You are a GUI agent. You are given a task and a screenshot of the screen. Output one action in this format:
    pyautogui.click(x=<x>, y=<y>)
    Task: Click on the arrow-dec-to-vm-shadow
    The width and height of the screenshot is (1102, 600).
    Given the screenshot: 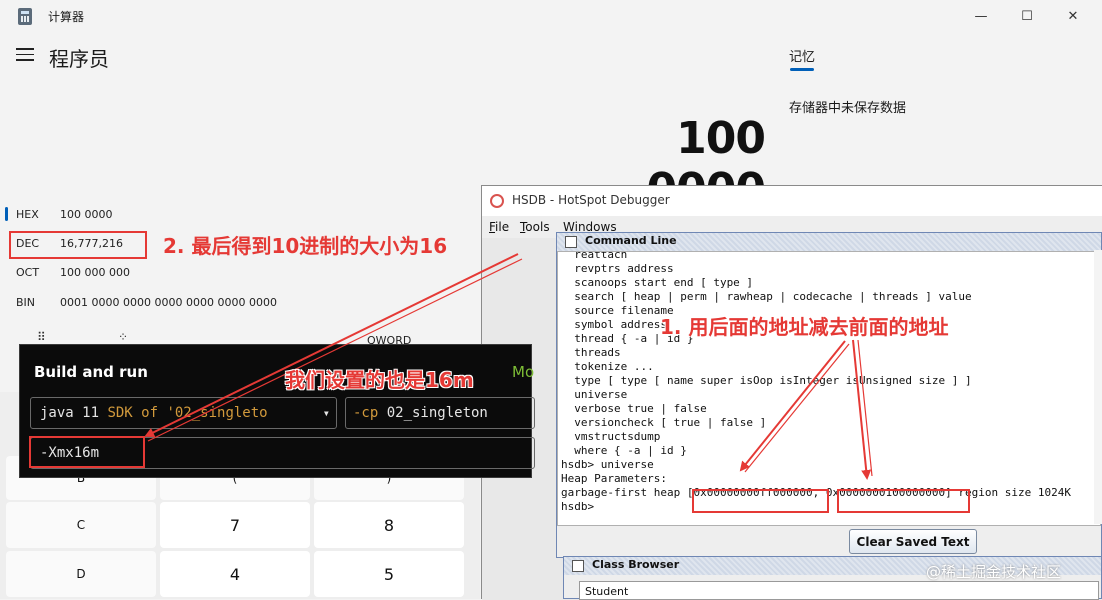 What is the action you would take?
    pyautogui.click(x=335, y=350)
    